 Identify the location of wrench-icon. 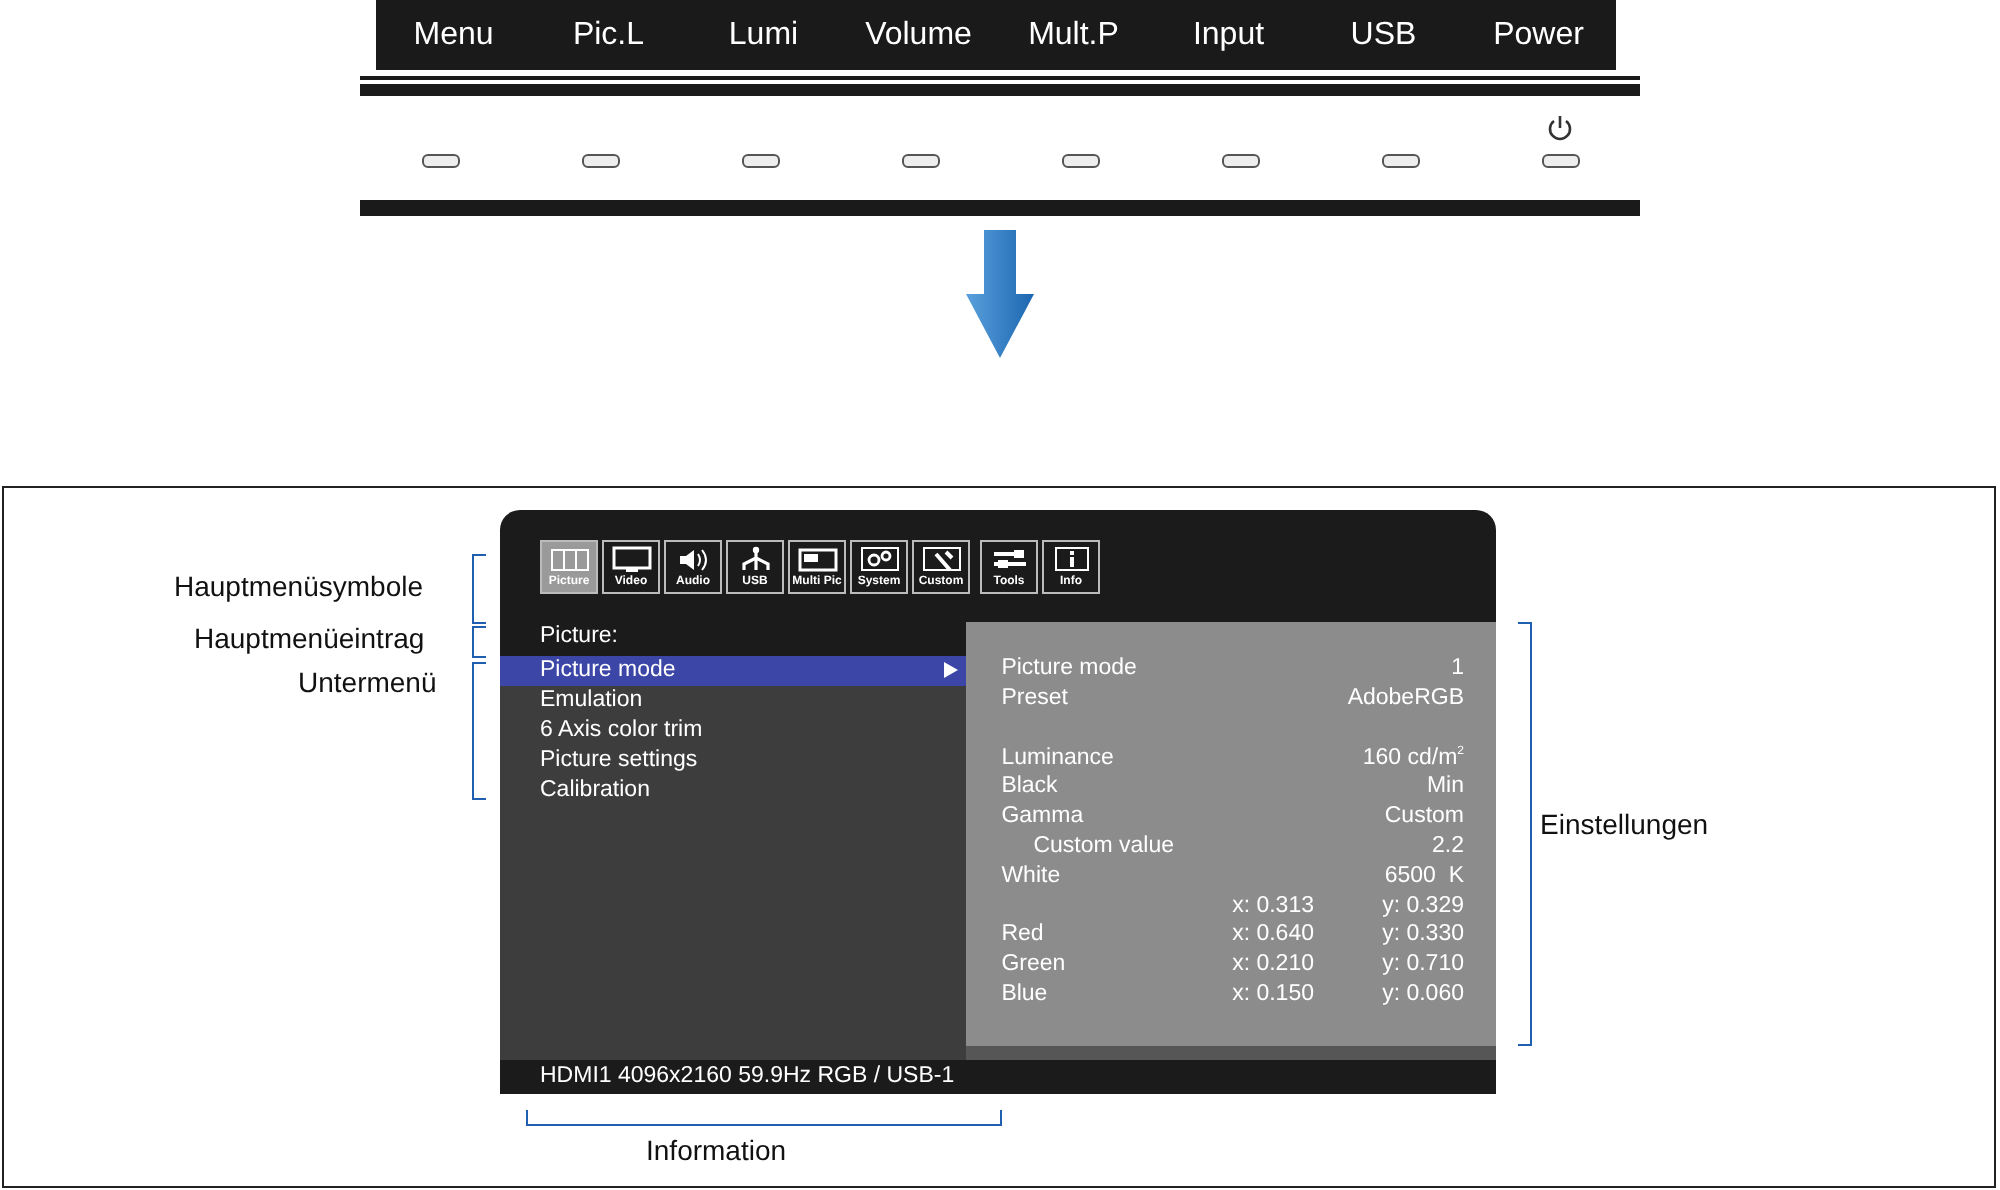
(941, 559).